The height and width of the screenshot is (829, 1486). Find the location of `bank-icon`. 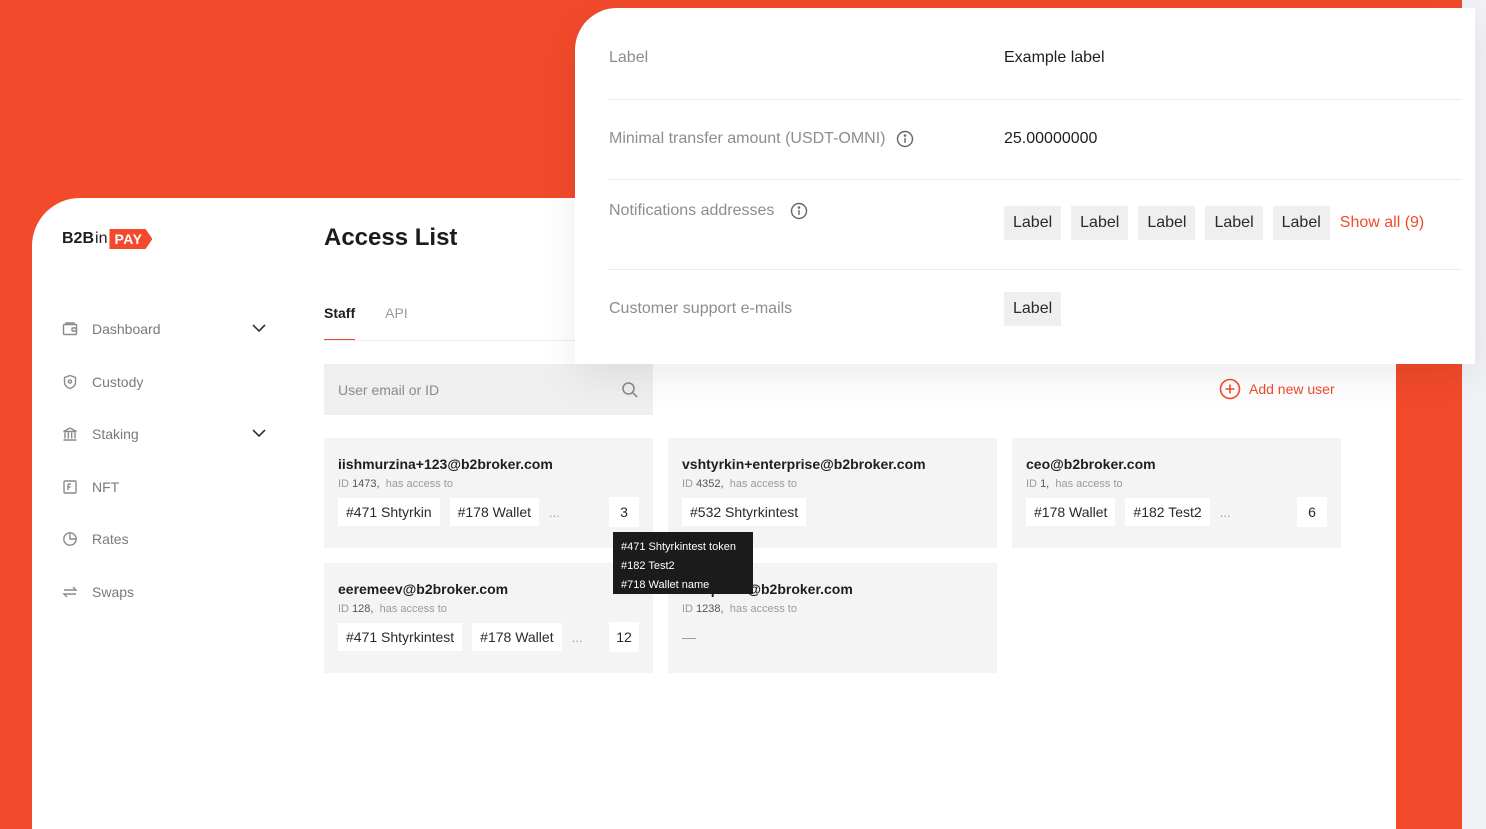

bank-icon is located at coordinates (70, 434).